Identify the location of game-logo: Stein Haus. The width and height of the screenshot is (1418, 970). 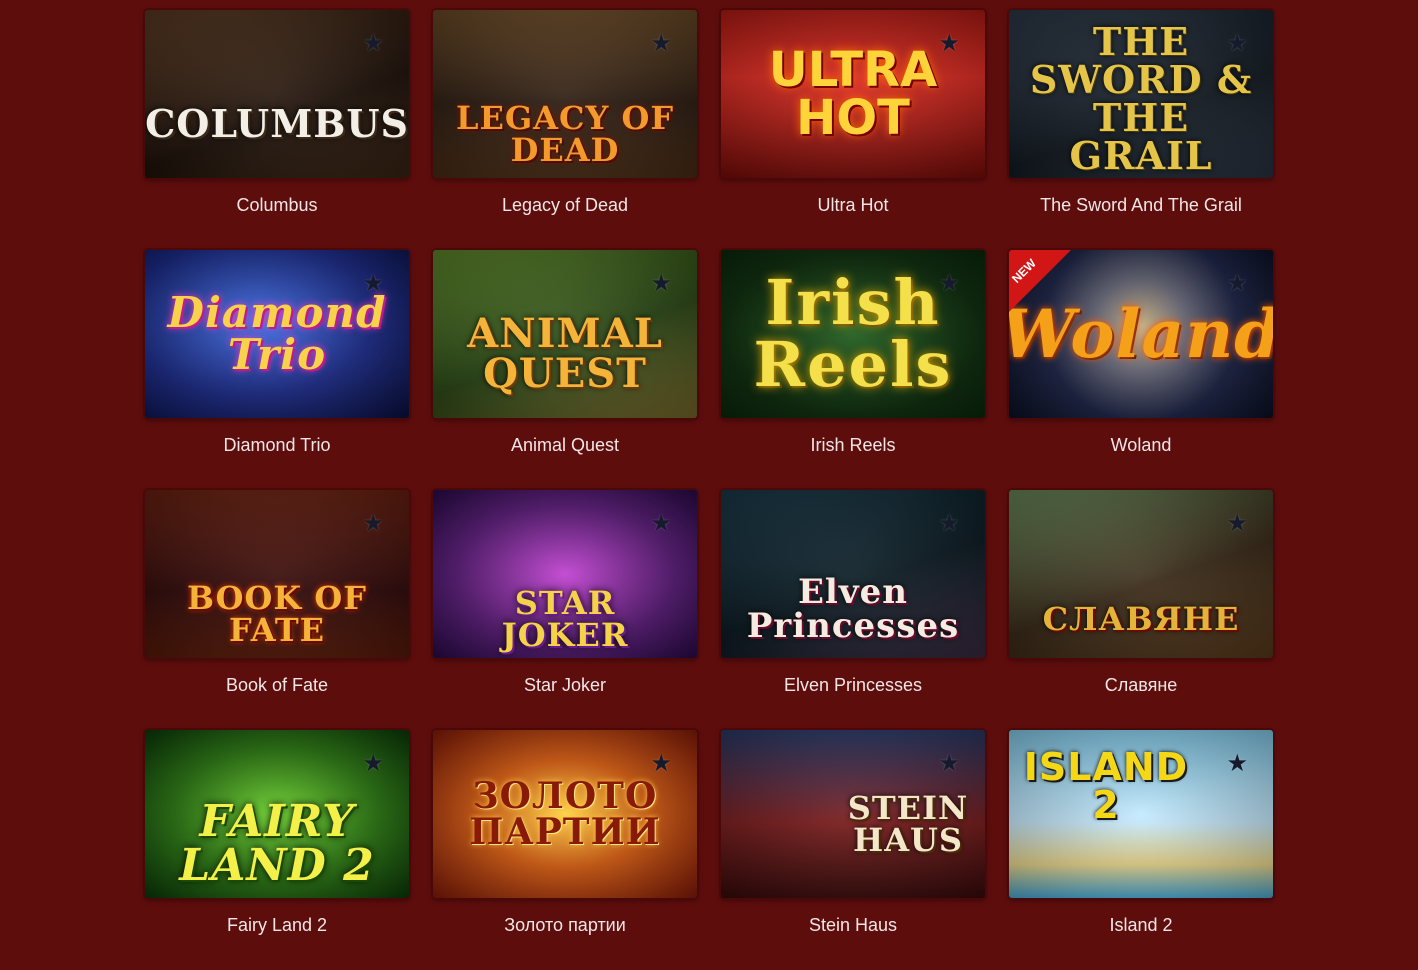
(908, 824).